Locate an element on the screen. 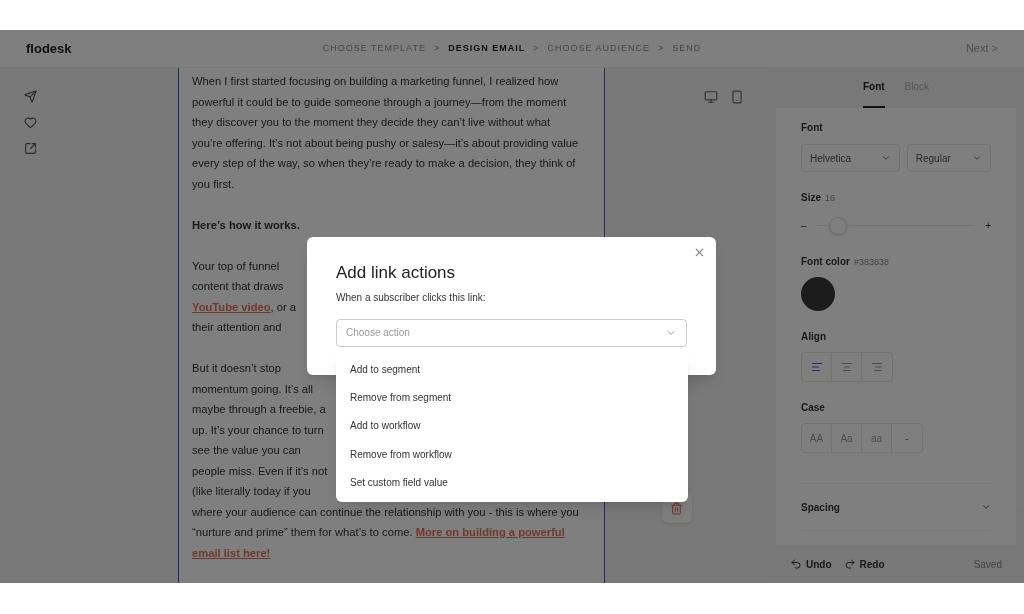 This screenshot has width=1024, height=614. step-link: DESIGN EMAIL is located at coordinates (487, 48).